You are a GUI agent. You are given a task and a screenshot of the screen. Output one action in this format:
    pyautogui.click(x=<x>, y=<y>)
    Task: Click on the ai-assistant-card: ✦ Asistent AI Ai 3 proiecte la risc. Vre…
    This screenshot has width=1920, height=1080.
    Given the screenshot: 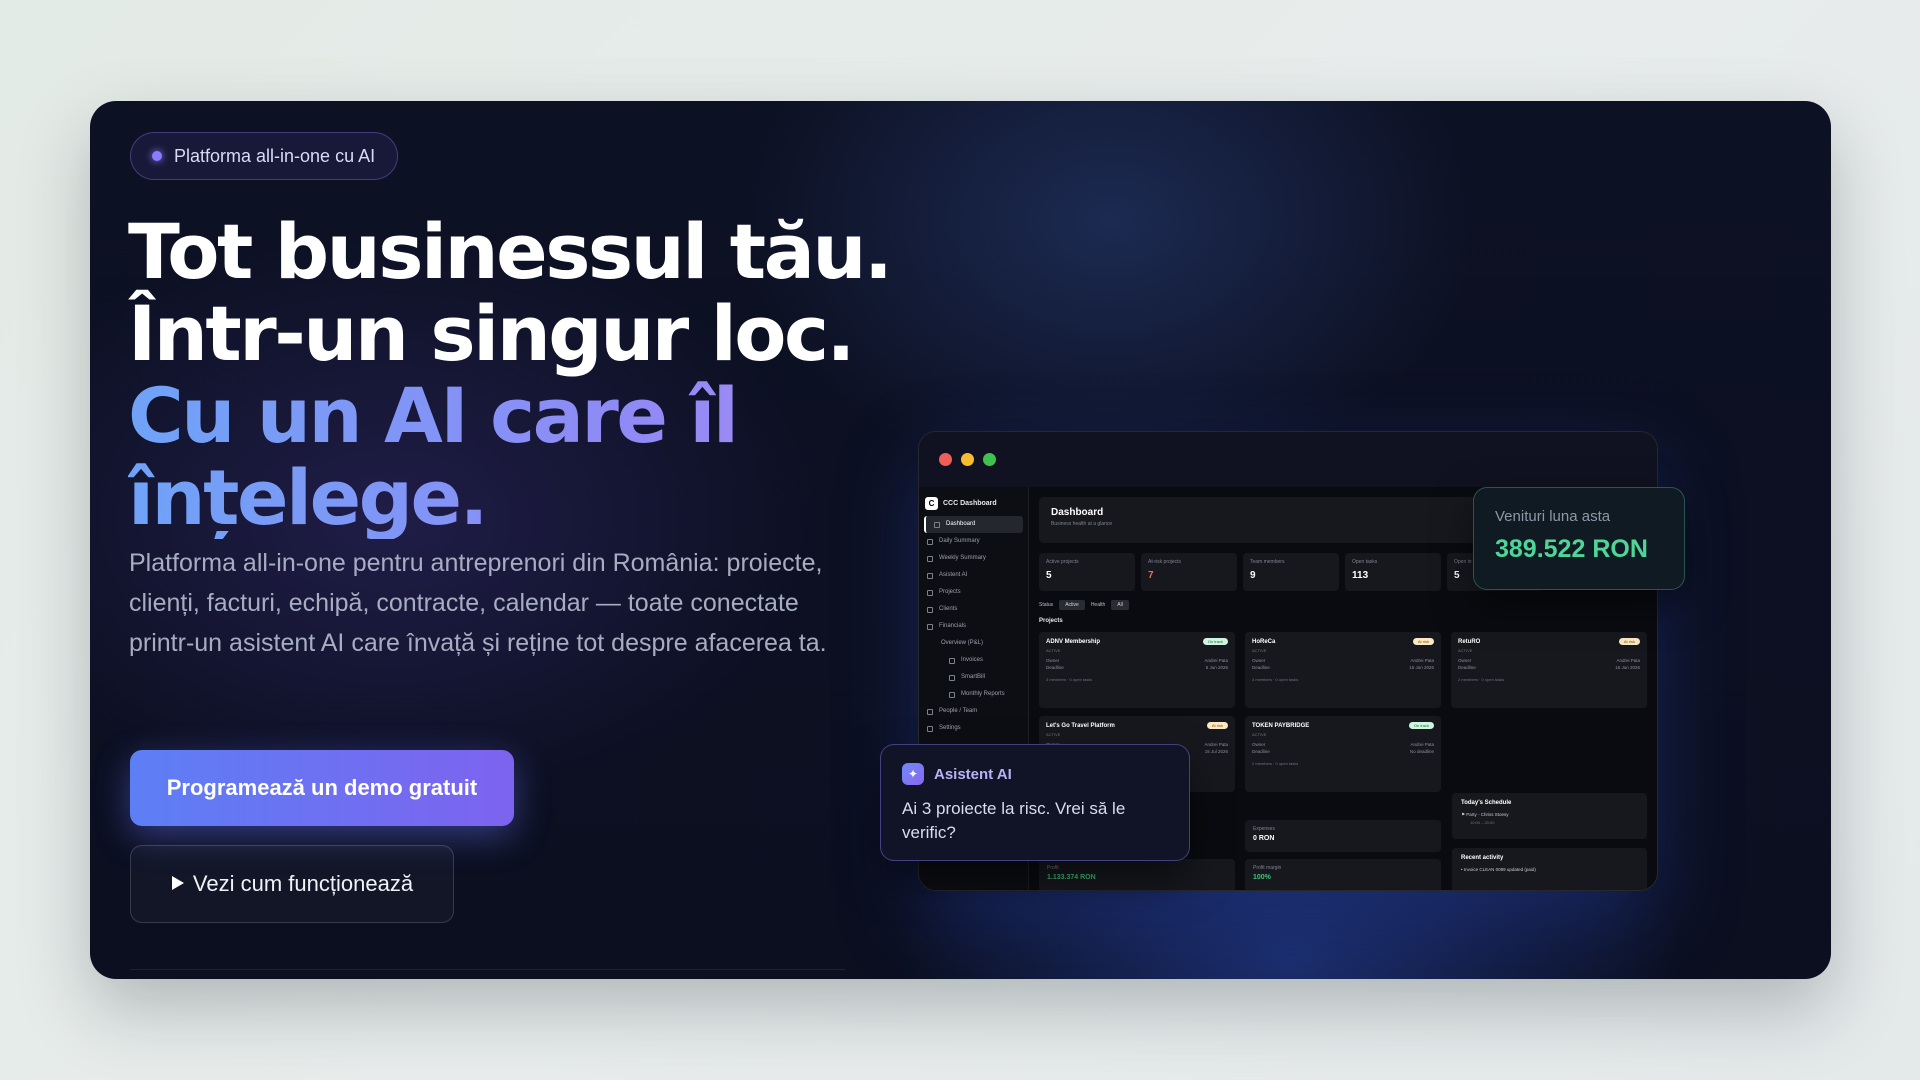 What is the action you would take?
    pyautogui.click(x=1035, y=802)
    